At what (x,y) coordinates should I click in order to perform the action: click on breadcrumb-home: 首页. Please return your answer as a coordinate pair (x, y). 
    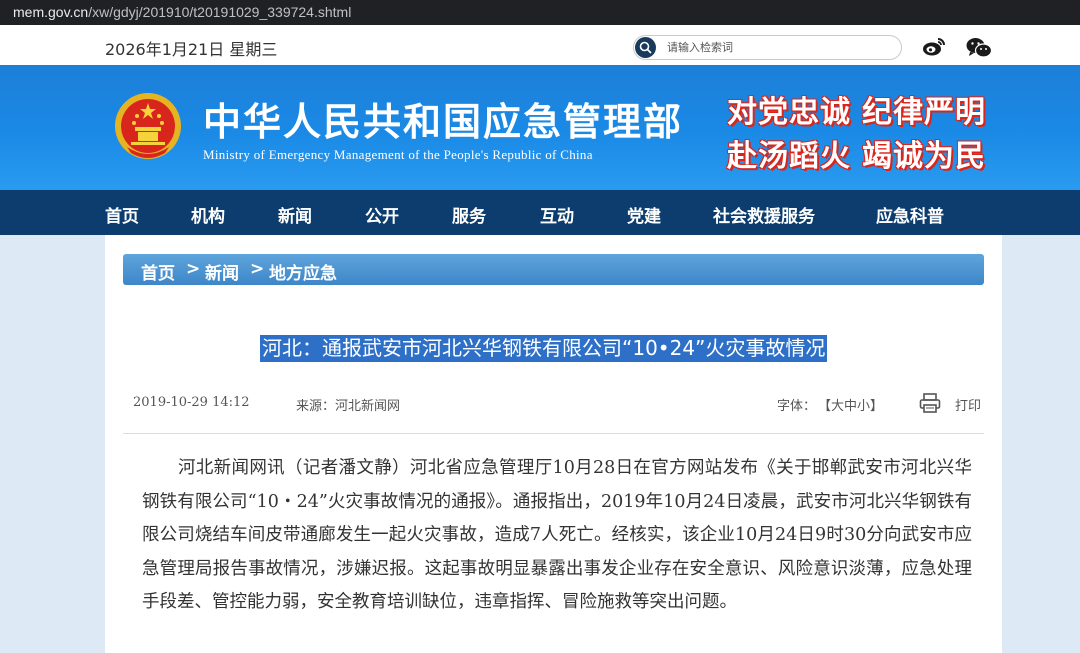
    Looking at the image, I should click on (158, 271).